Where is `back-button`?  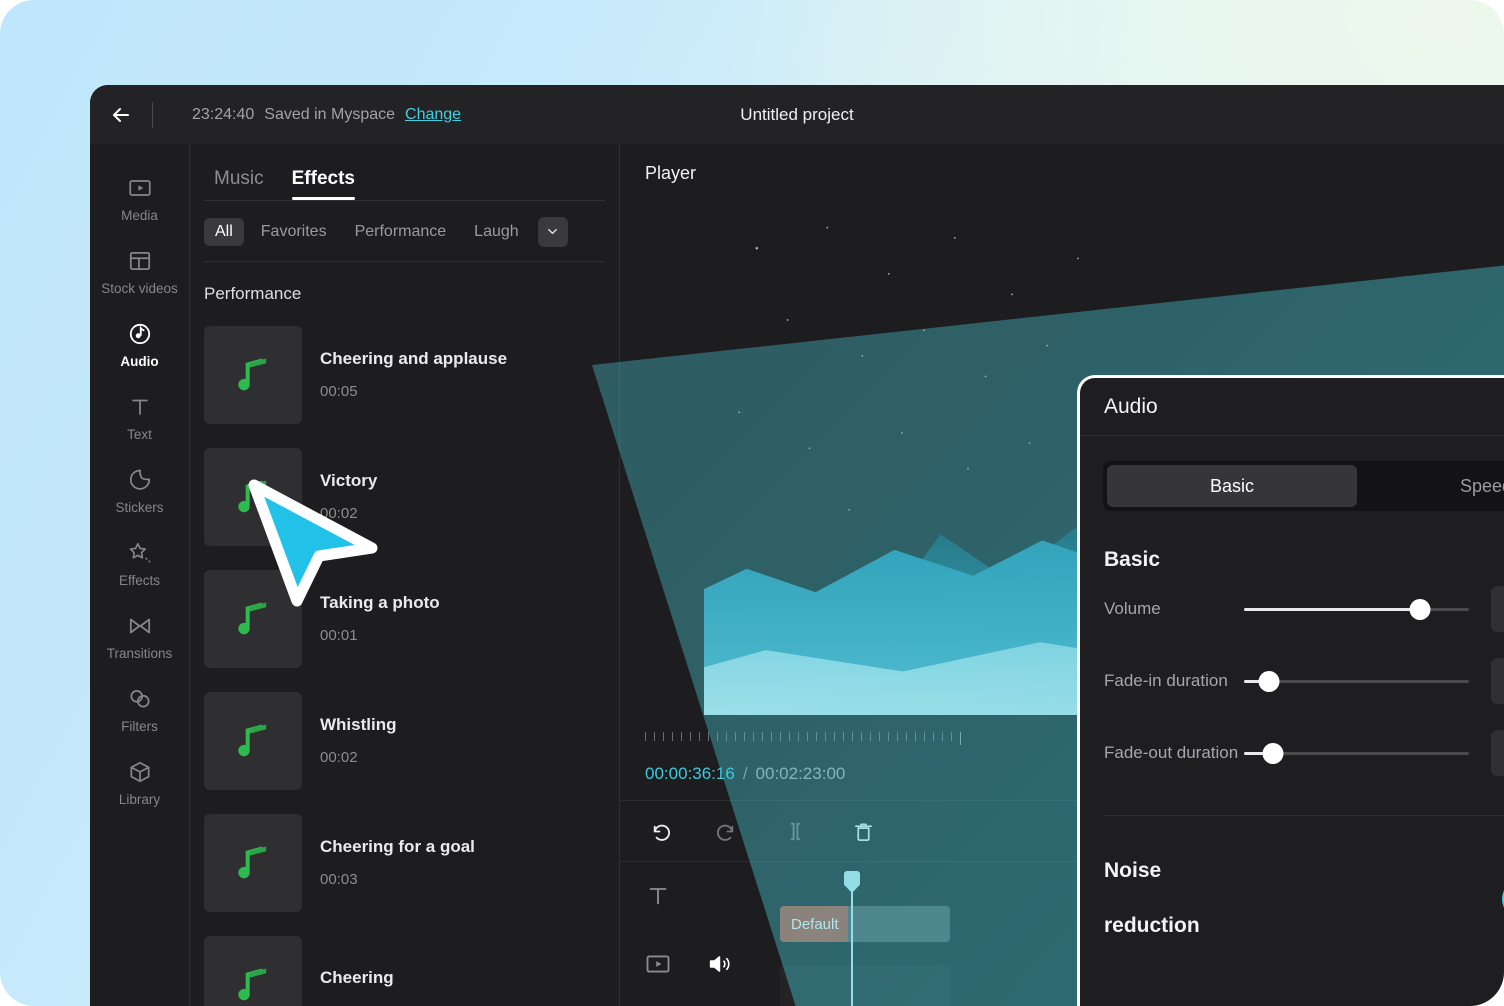
back-button is located at coordinates (121, 114).